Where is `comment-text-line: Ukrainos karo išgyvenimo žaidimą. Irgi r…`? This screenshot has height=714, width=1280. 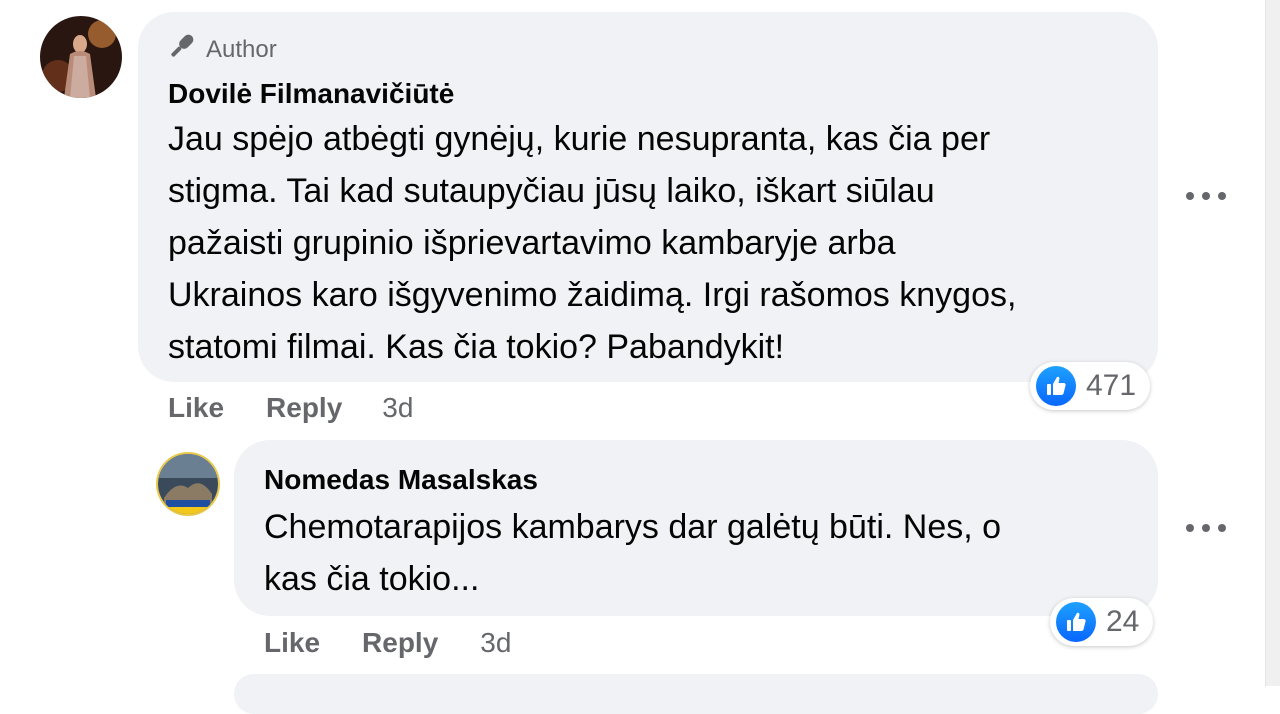 comment-text-line: Ukrainos karo išgyvenimo žaidimą. Irgi r… is located at coordinates (592, 295).